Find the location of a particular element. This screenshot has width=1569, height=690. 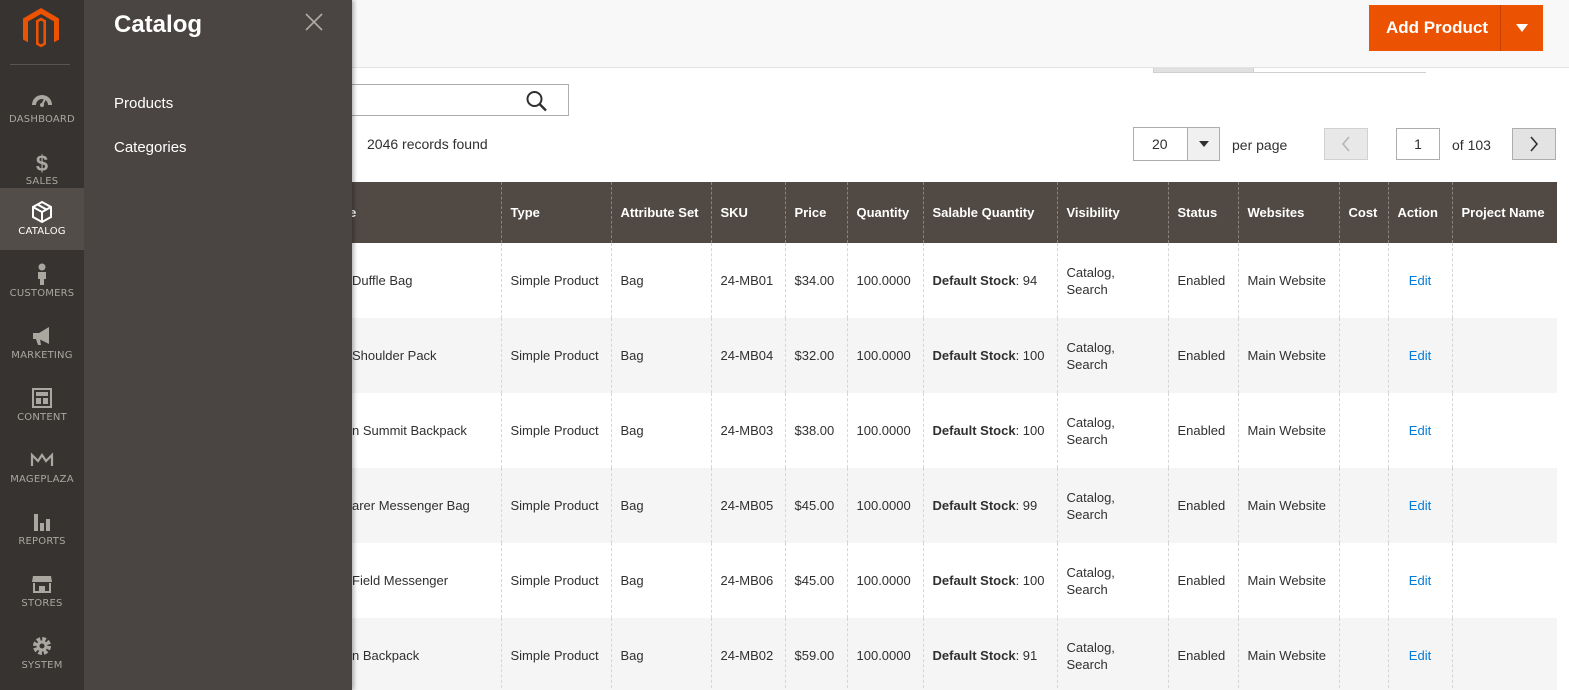

nav-label: REPORTS is located at coordinates (42, 541).